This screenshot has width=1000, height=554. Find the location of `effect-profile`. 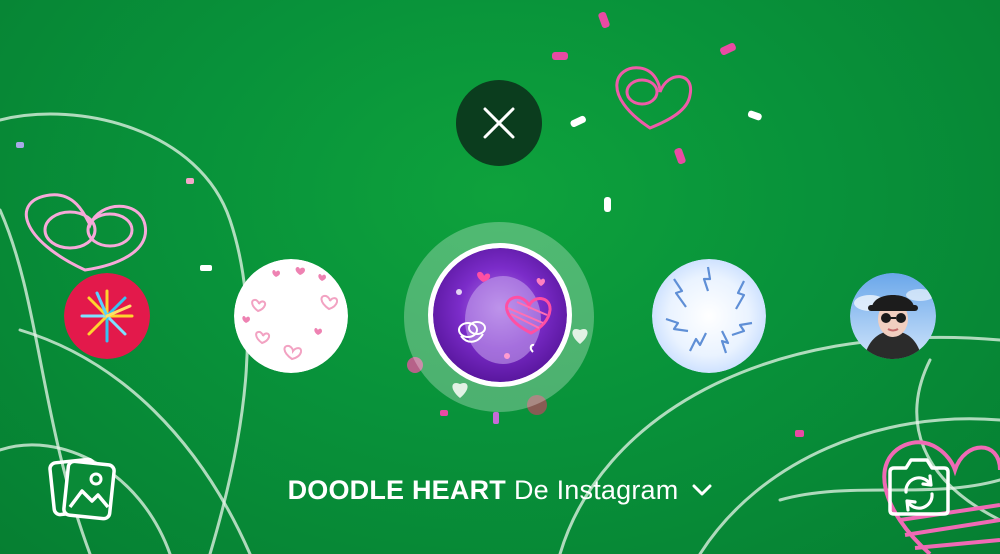

effect-profile is located at coordinates (893, 316).